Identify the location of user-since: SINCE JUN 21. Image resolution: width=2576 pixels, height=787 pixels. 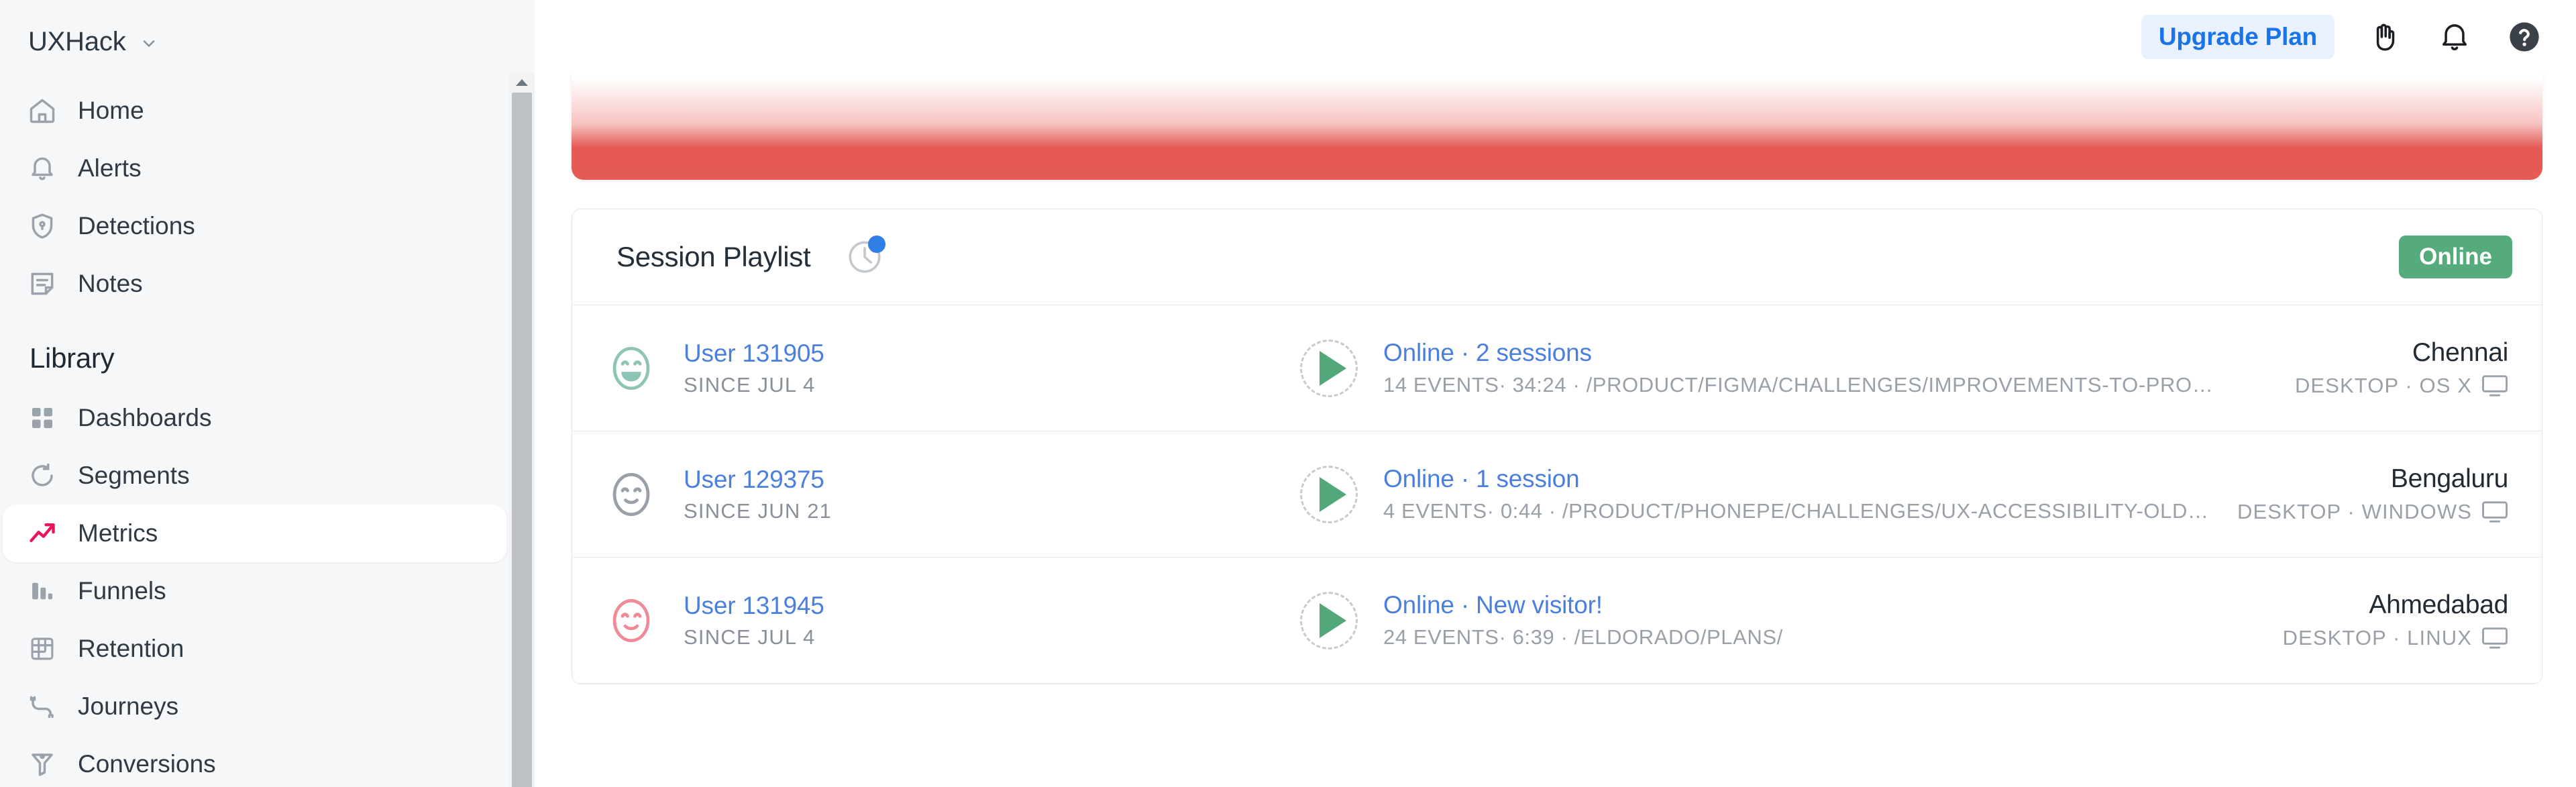
(758, 511).